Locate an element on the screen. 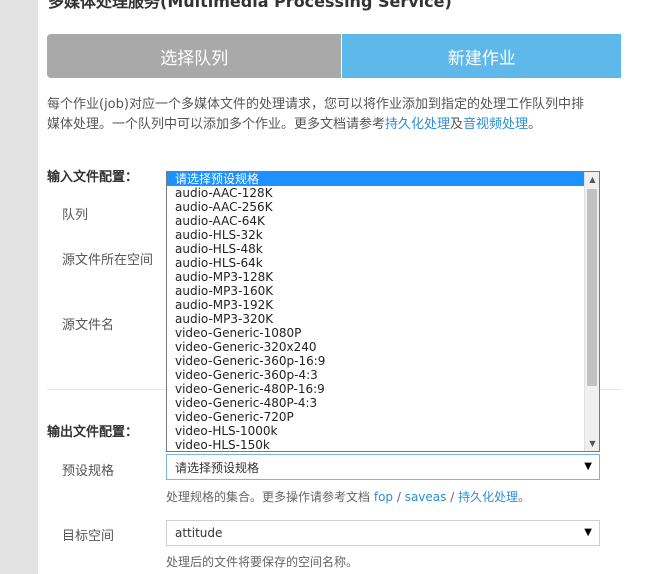  preset-help-suffix: 。 is located at coordinates (524, 497).